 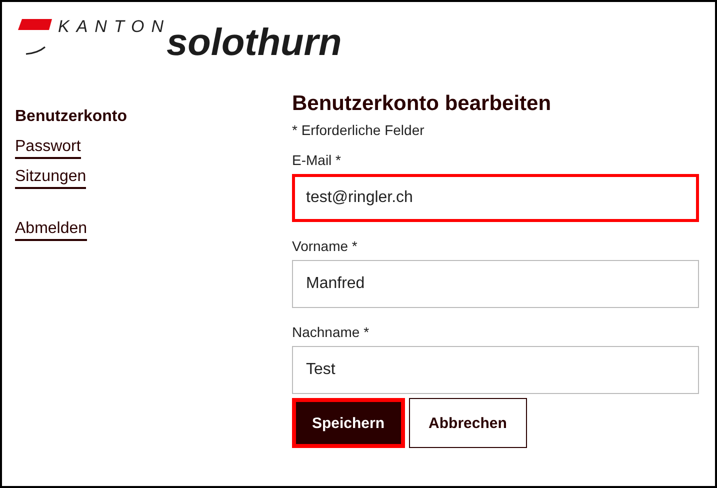 What do you see at coordinates (467, 423) in the screenshot?
I see `cancel-button: Abbrechen` at bounding box center [467, 423].